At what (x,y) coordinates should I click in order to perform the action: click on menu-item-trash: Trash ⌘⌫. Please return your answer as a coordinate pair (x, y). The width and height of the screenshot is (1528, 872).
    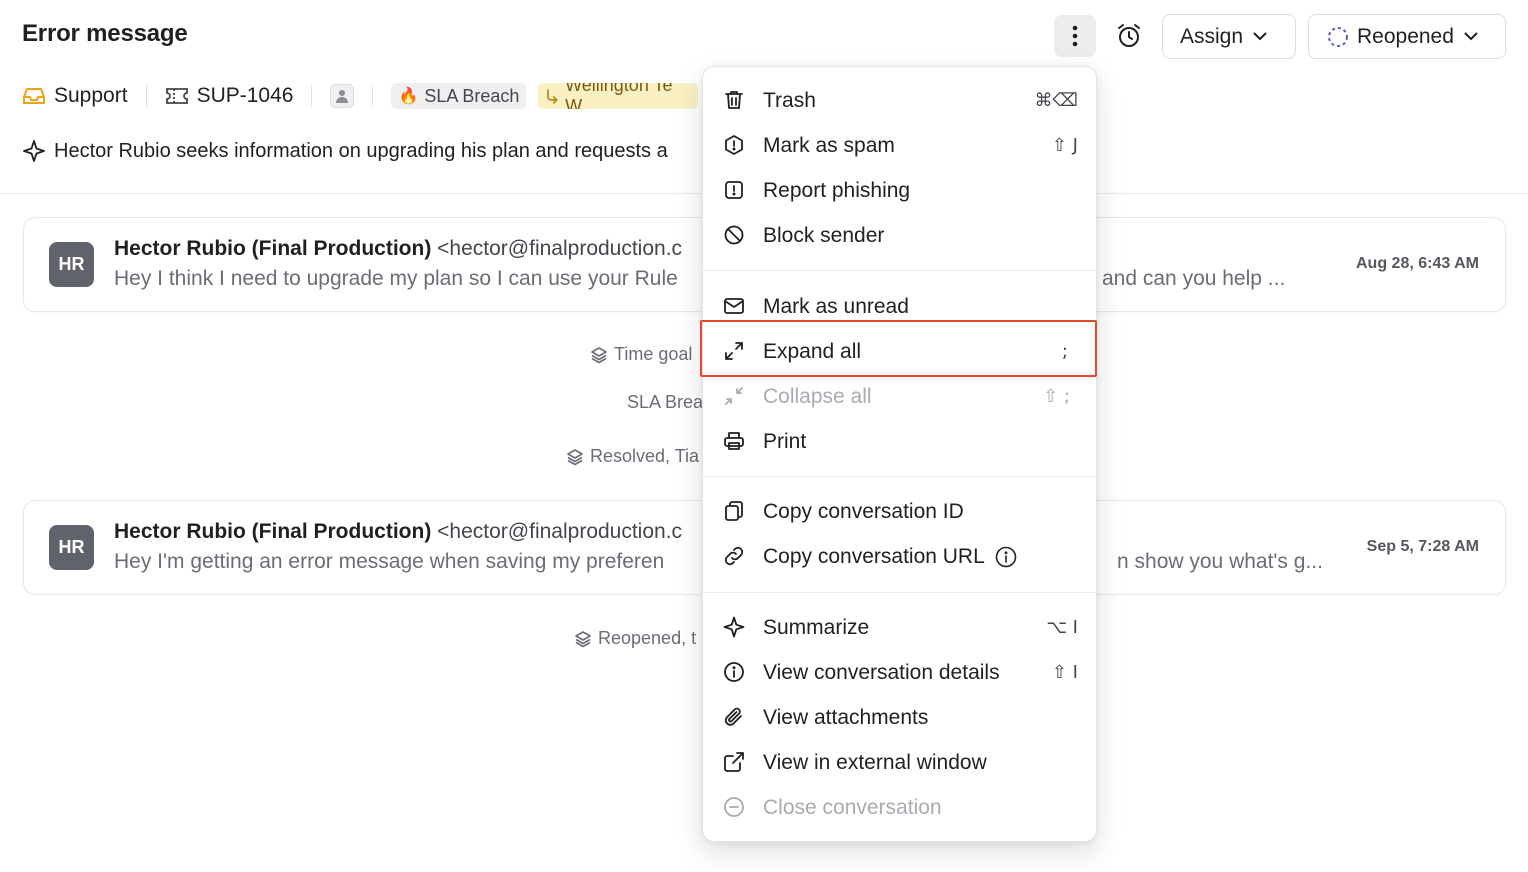
    Looking at the image, I should click on (899, 100).